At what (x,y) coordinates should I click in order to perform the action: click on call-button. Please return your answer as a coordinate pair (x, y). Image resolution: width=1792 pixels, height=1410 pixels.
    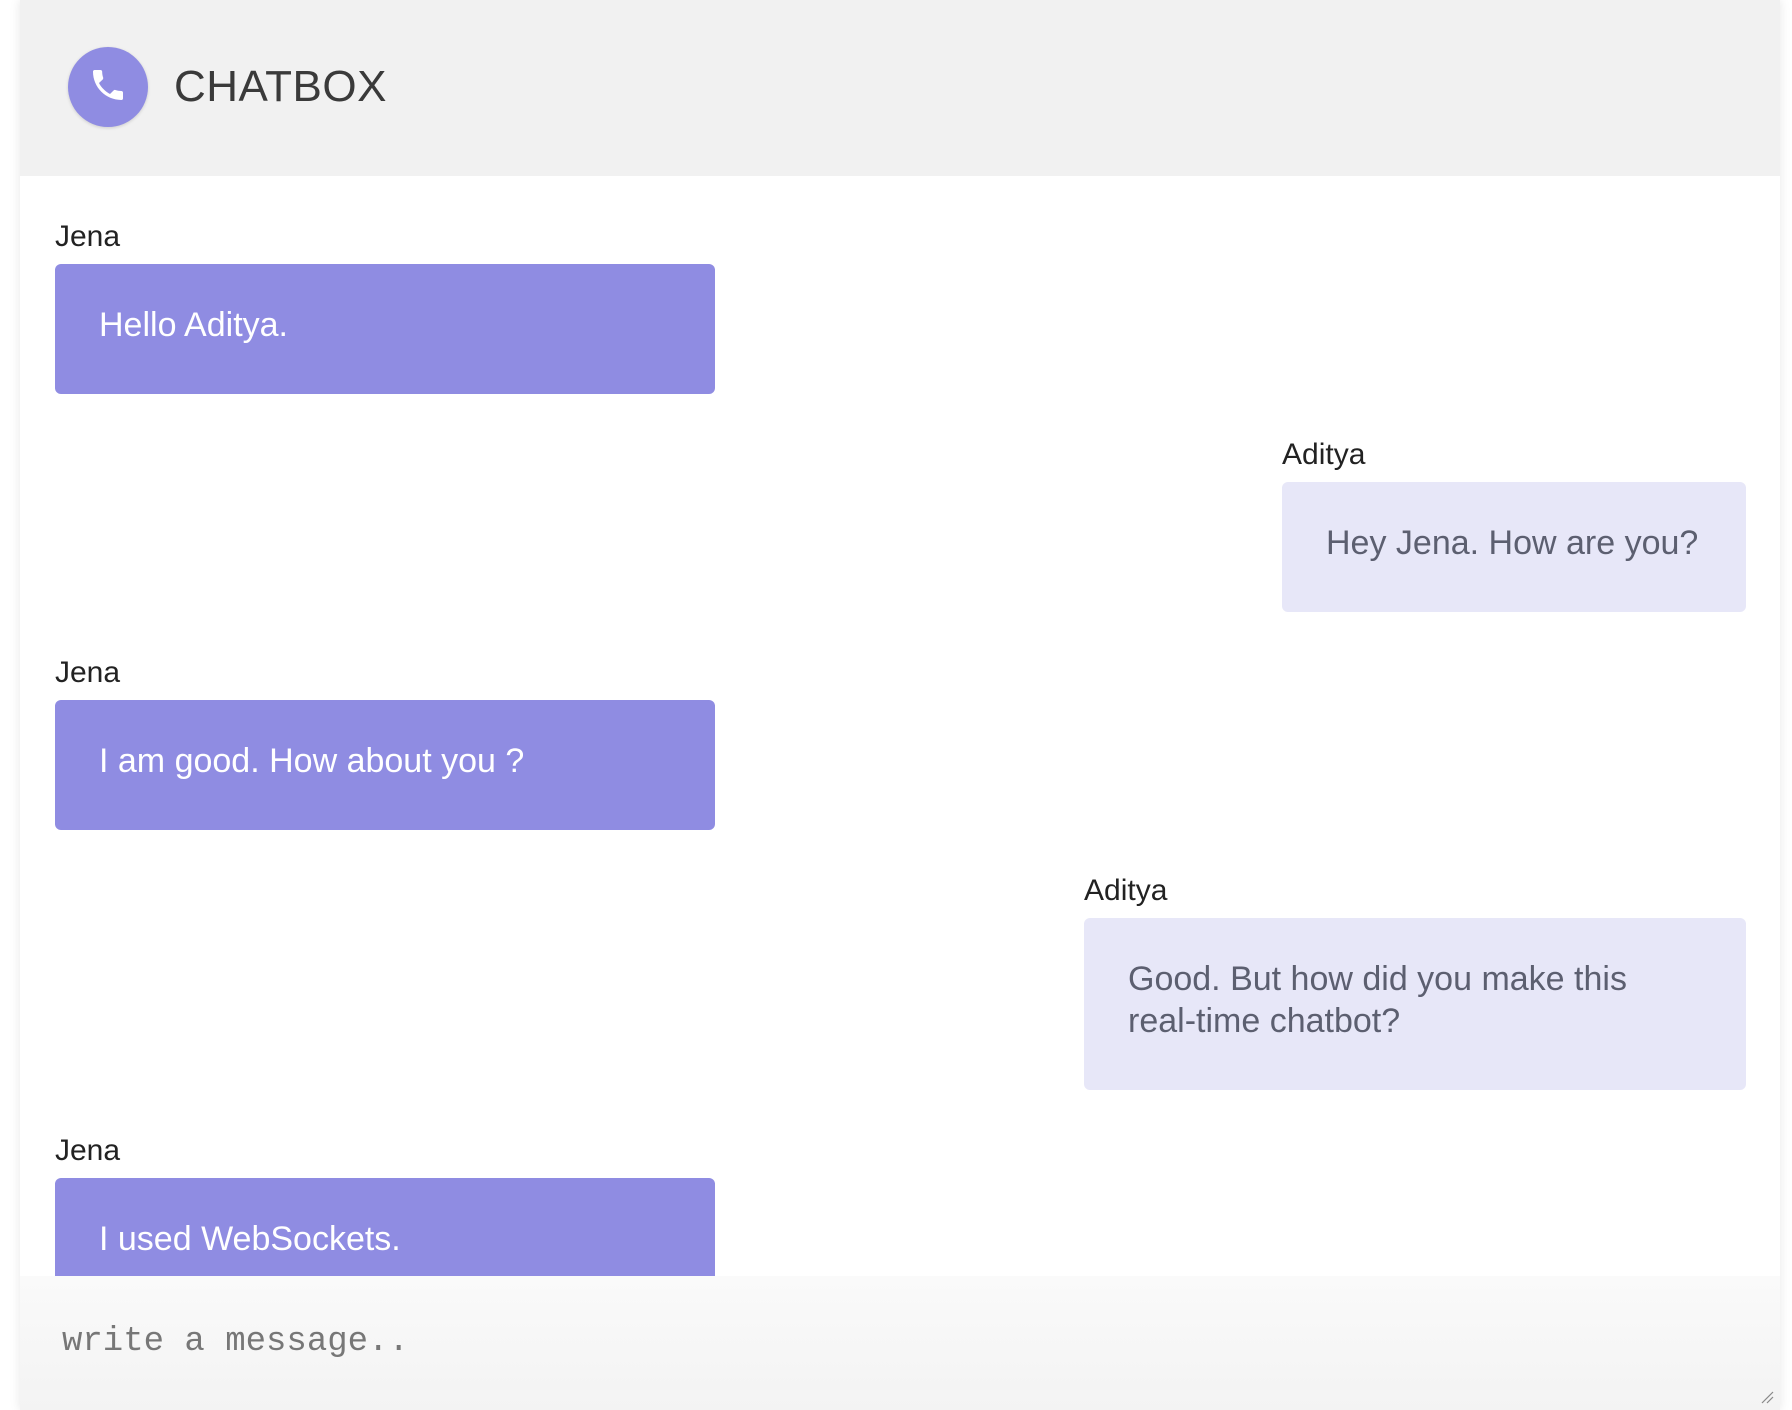
    Looking at the image, I should click on (108, 87).